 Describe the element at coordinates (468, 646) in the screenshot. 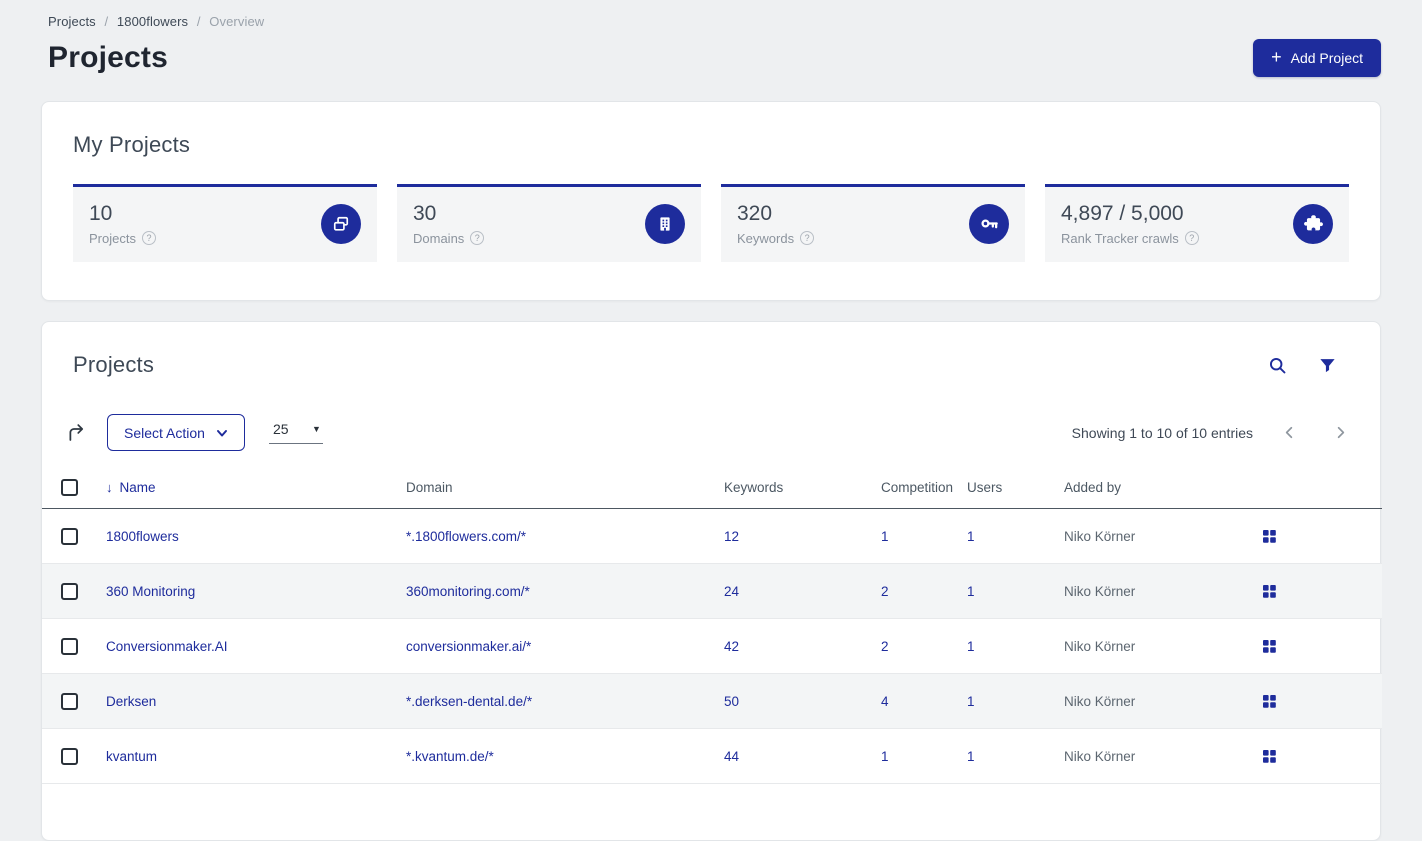

I see `project-domain-link: conversionmaker.ai/*` at that location.